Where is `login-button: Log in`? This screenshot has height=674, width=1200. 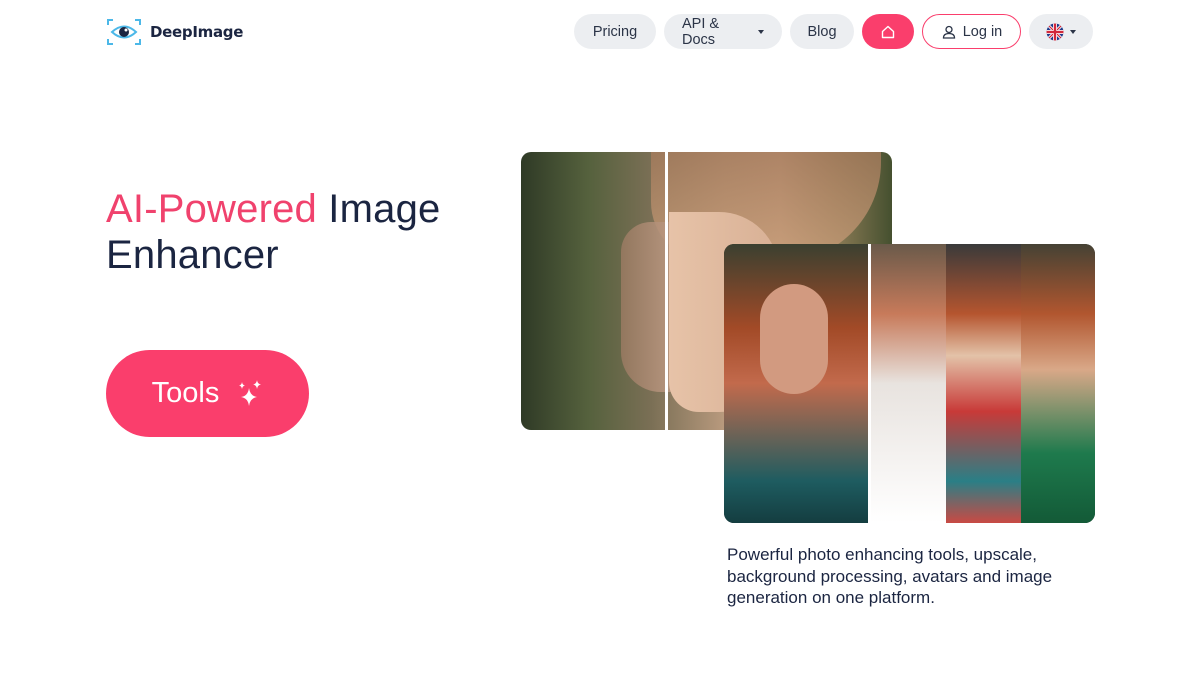 login-button: Log in is located at coordinates (971, 31).